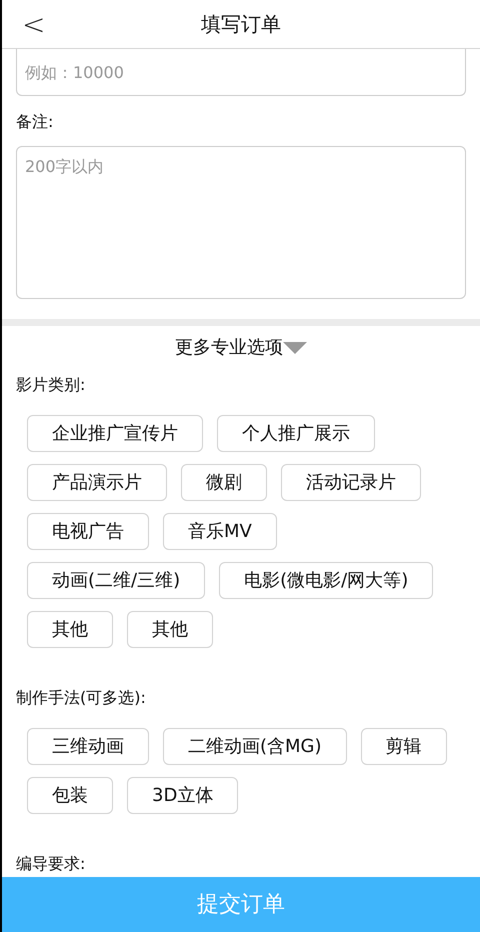  I want to click on tag-option: 包装, so click(70, 795).